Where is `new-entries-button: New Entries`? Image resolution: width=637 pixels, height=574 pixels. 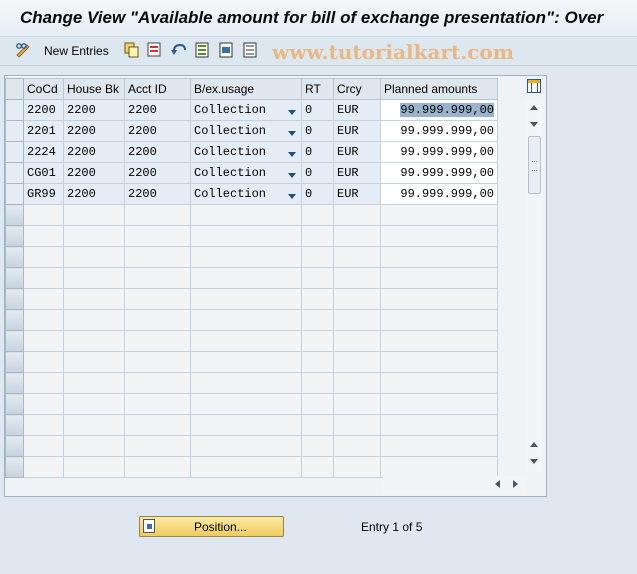
new-entries-button: New Entries is located at coordinates (76, 51).